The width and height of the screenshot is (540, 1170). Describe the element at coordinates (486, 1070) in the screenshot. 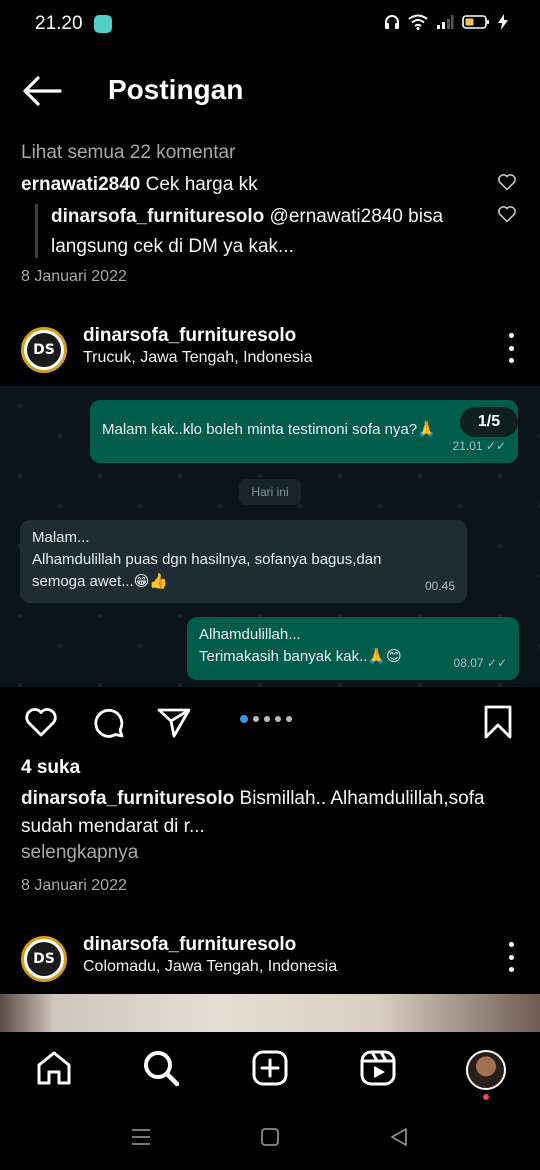

I see `profile-avatar` at that location.